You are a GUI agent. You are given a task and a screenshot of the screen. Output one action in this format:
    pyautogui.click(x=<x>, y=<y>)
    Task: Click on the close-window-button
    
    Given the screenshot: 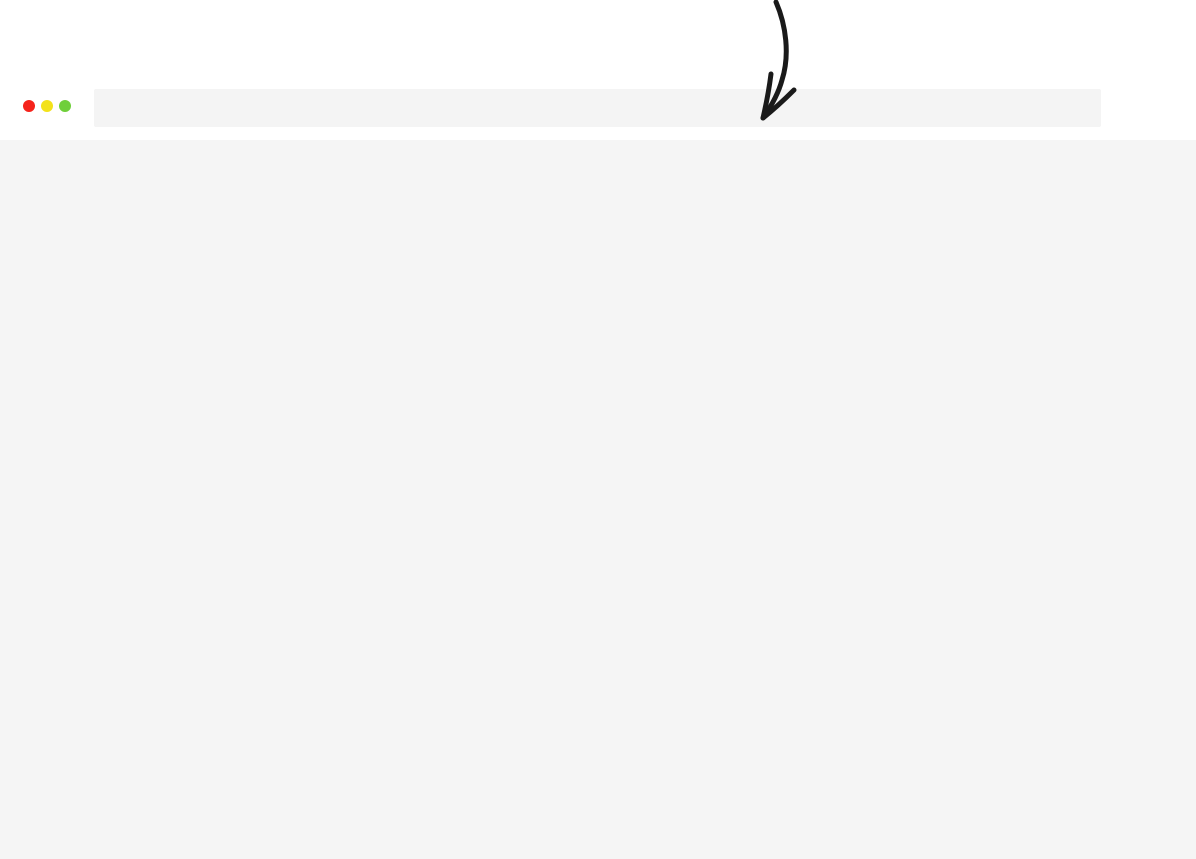 What is the action you would take?
    pyautogui.click(x=29, y=106)
    